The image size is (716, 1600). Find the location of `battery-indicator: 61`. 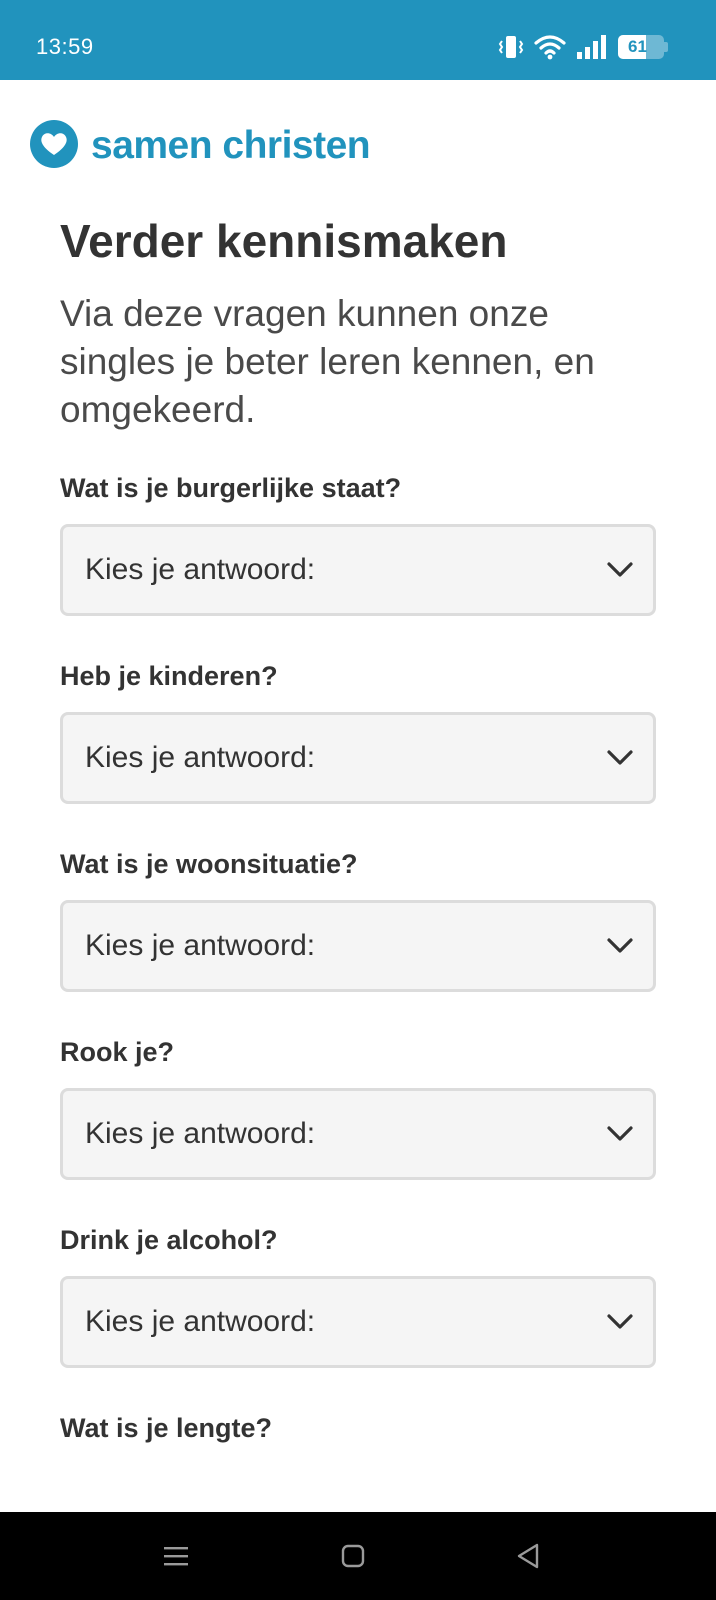

battery-indicator: 61 is located at coordinates (641, 47).